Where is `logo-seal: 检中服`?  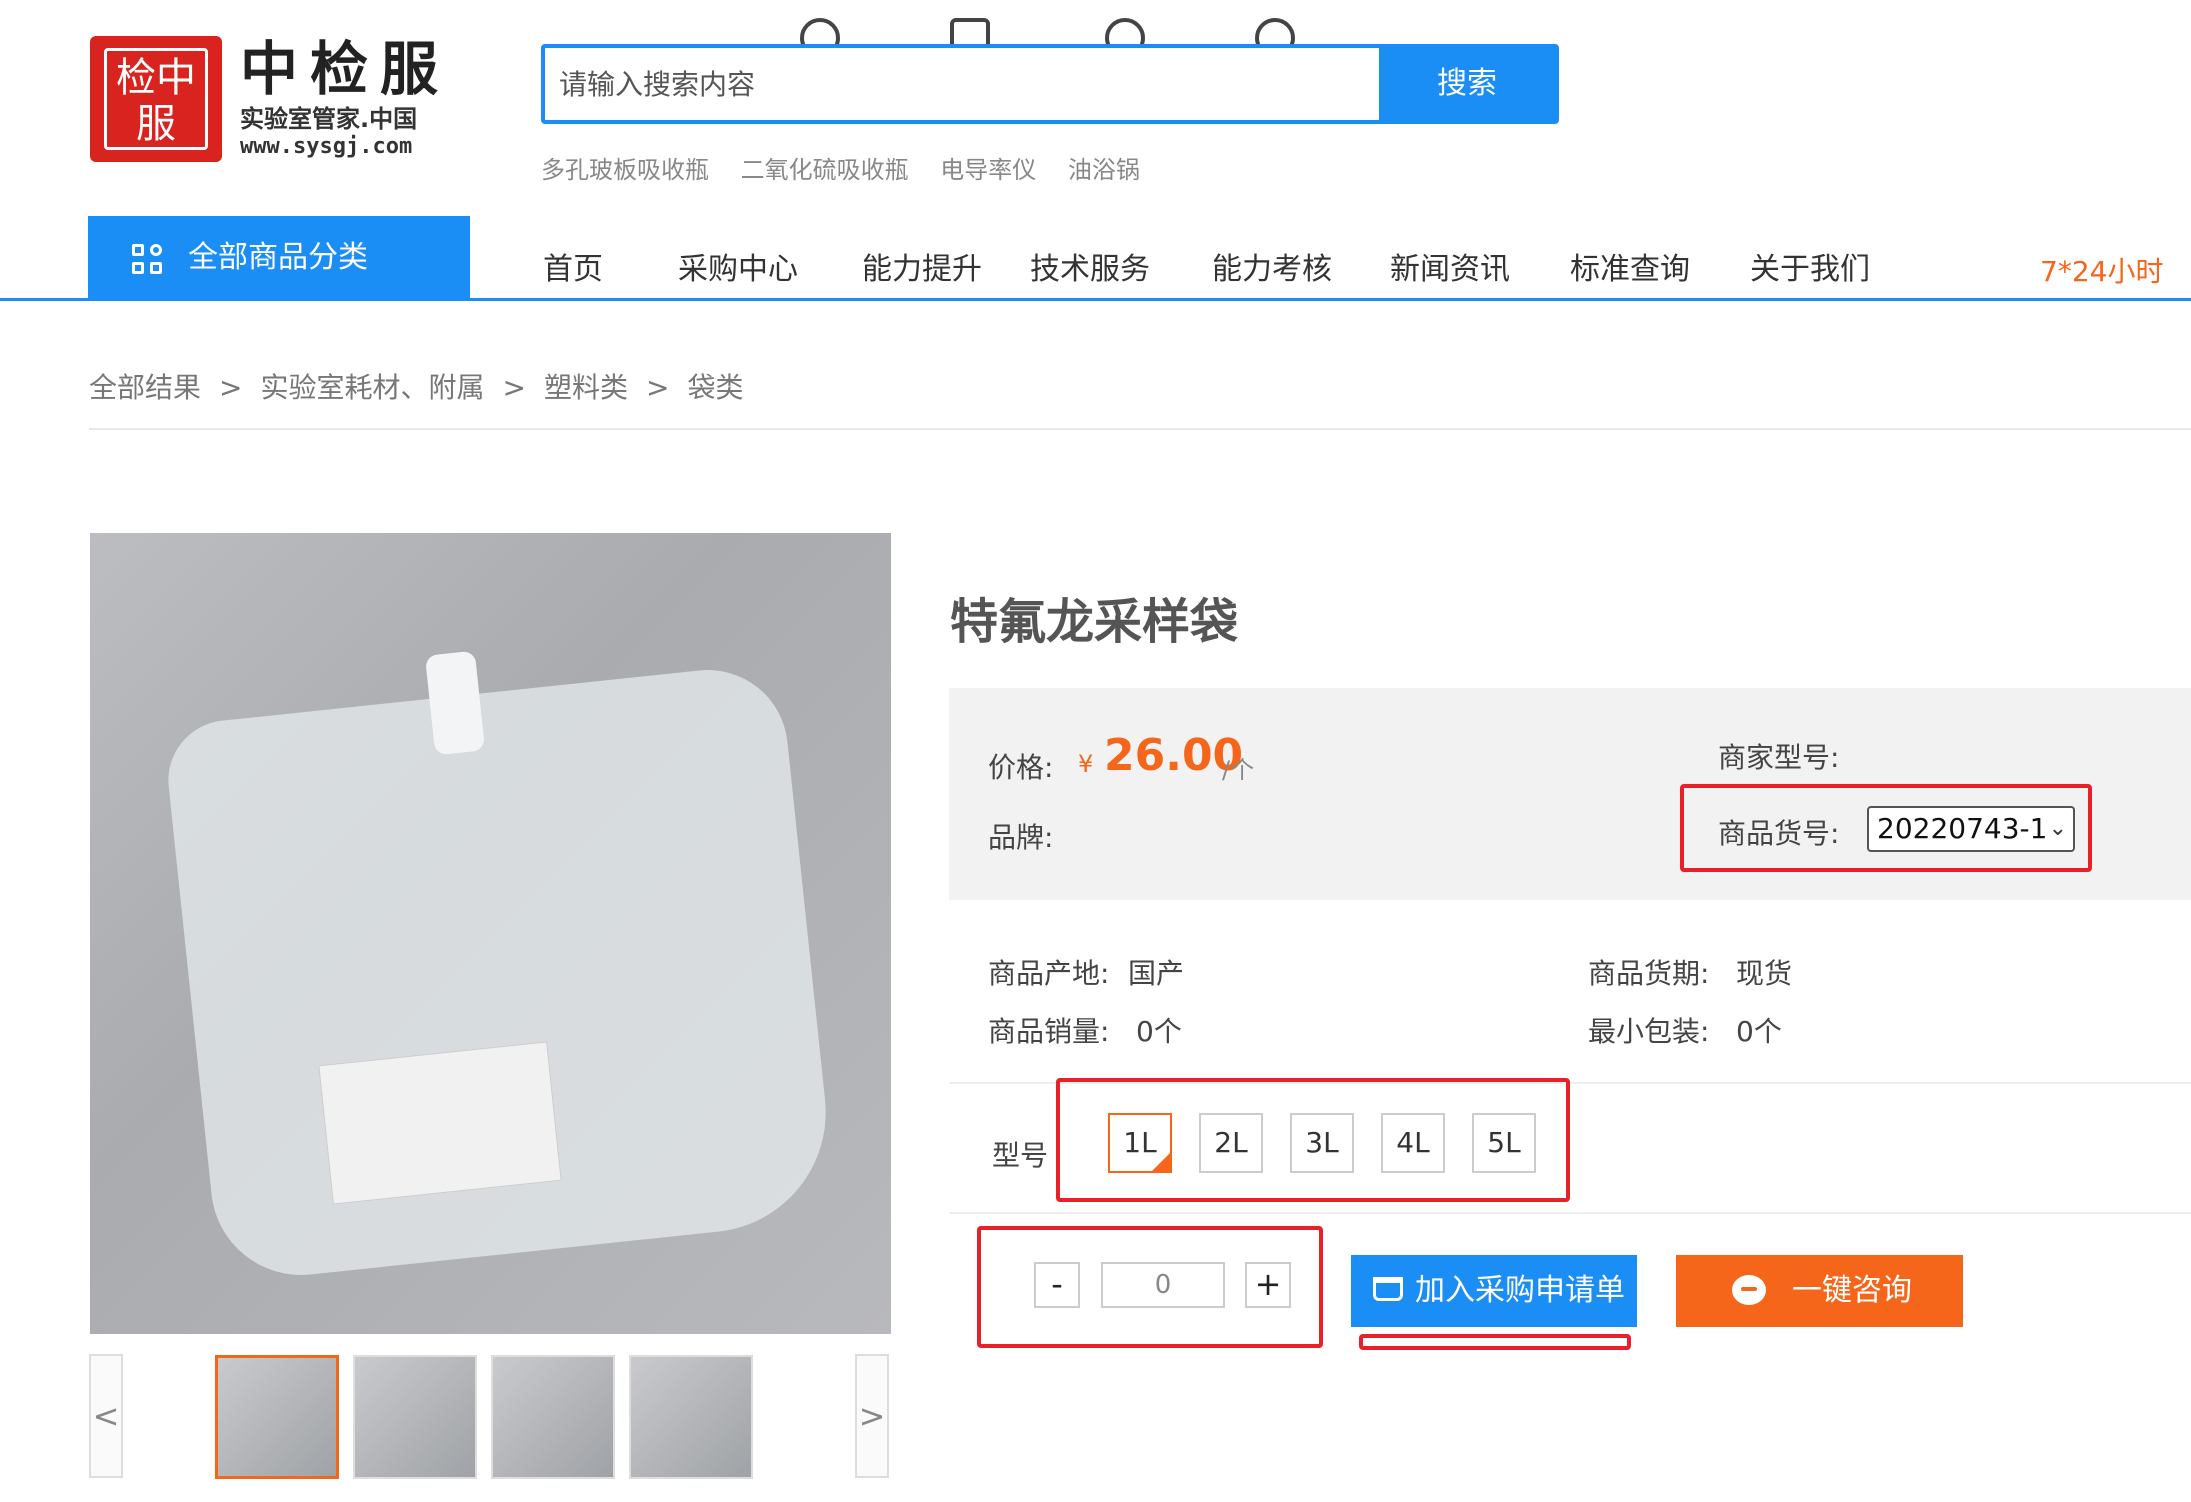 logo-seal: 检中服 is located at coordinates (156, 99).